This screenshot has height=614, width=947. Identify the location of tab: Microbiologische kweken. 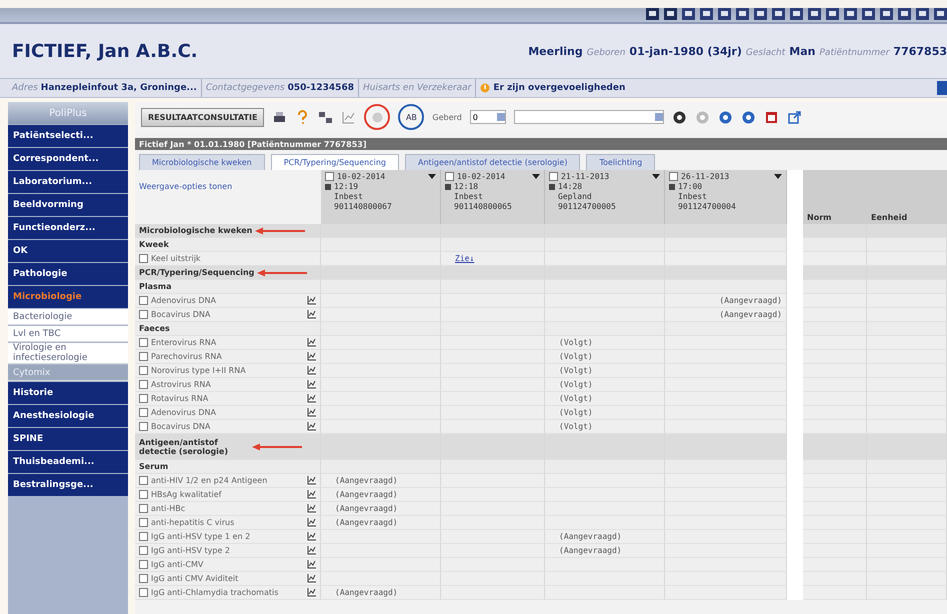
(202, 162).